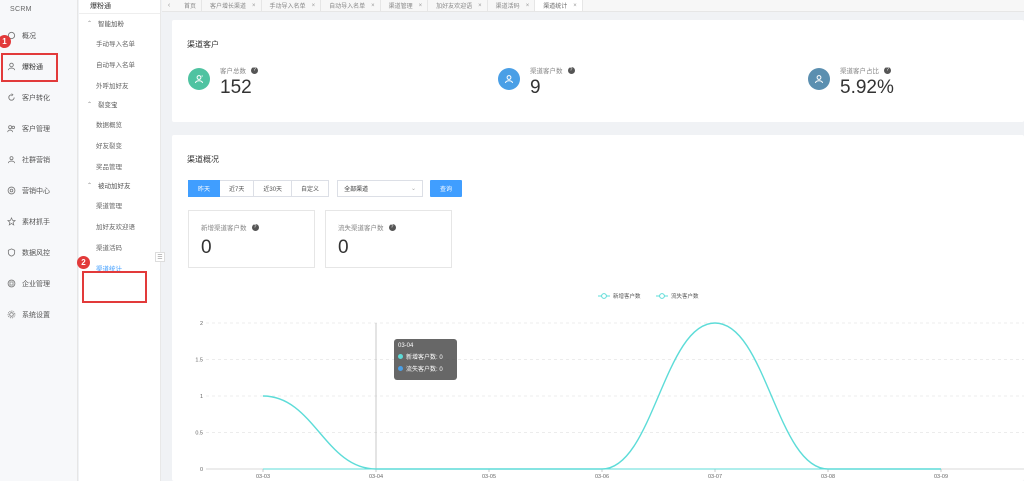 The height and width of the screenshot is (481, 1024). What do you see at coordinates (715, 477) in the screenshot?
I see `x-tick-label: 03-07` at bounding box center [715, 477].